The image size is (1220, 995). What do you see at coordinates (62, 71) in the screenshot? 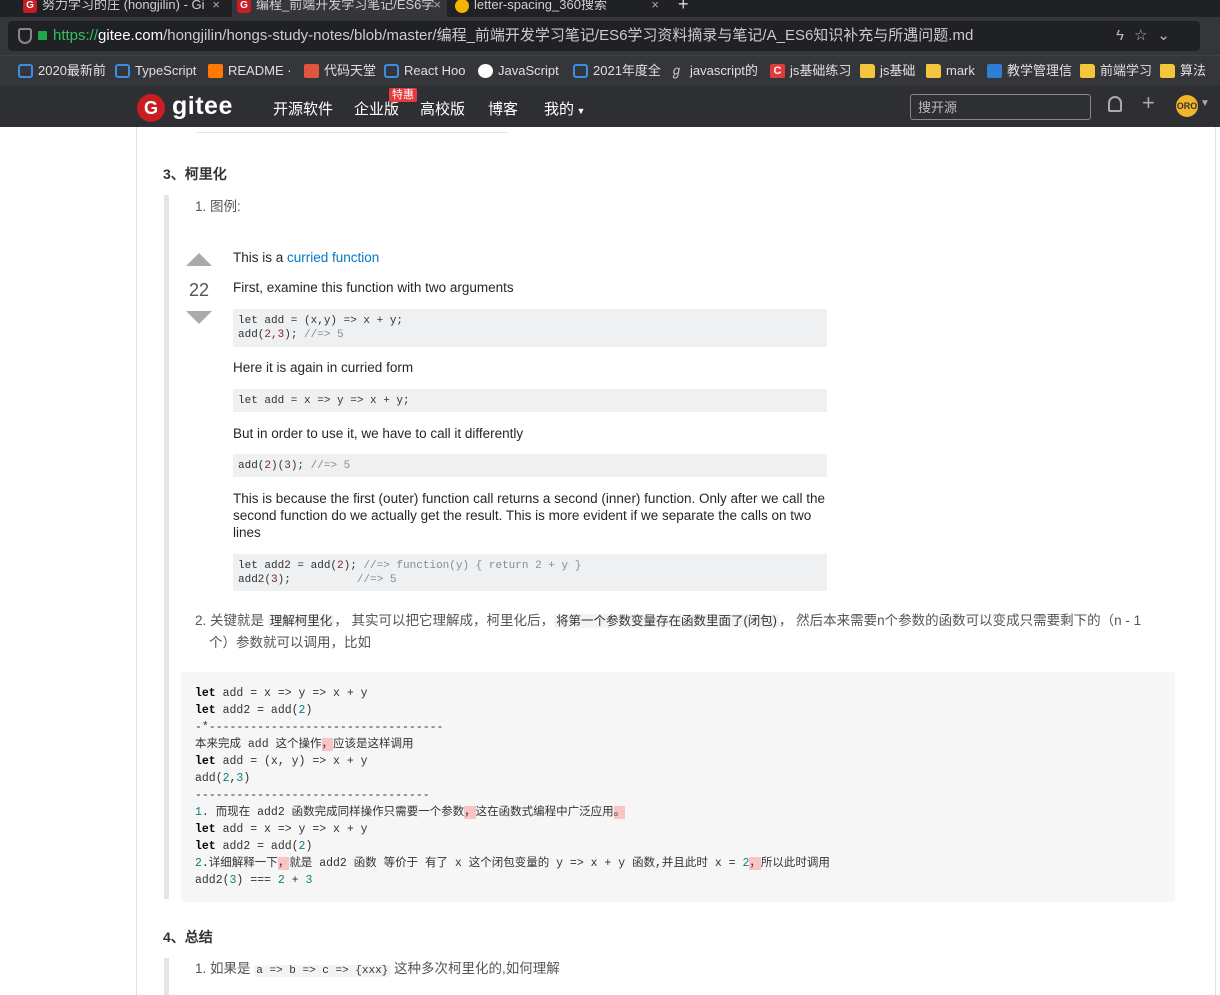
I see `bookmark-item: 2020最新前` at bounding box center [62, 71].